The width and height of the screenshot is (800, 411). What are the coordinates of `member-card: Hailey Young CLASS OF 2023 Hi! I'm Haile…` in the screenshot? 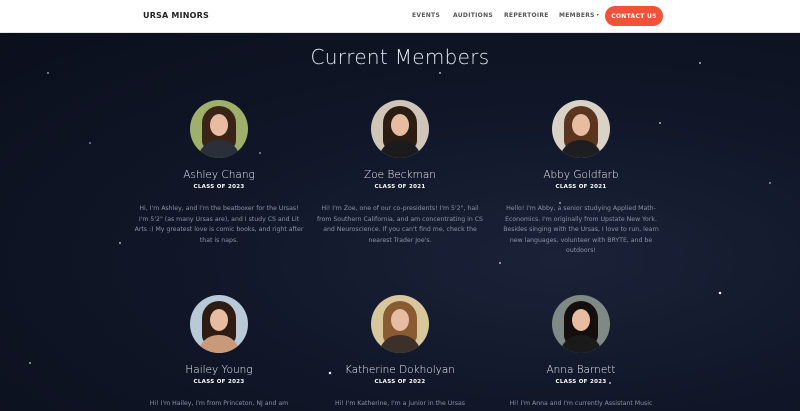 It's located at (219, 352).